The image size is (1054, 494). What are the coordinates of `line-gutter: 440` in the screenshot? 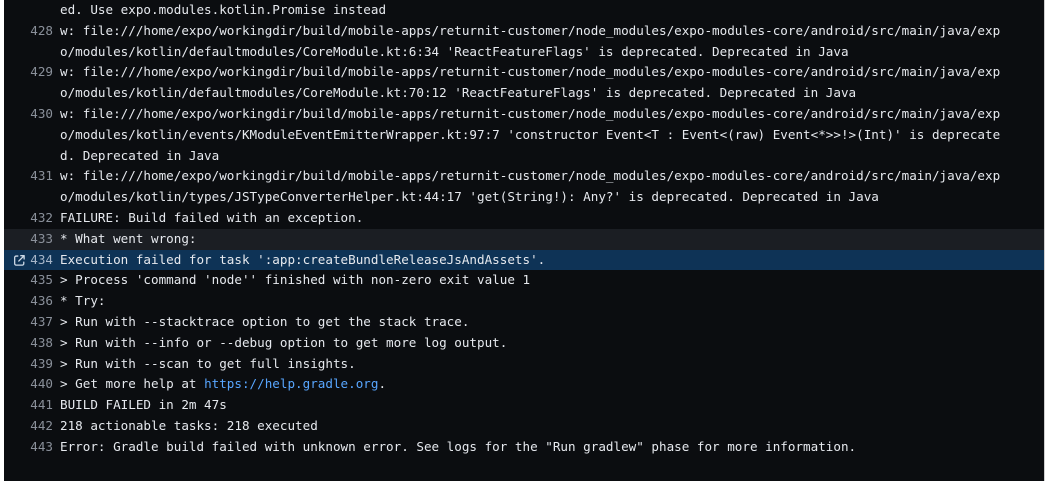 It's located at (32, 384).